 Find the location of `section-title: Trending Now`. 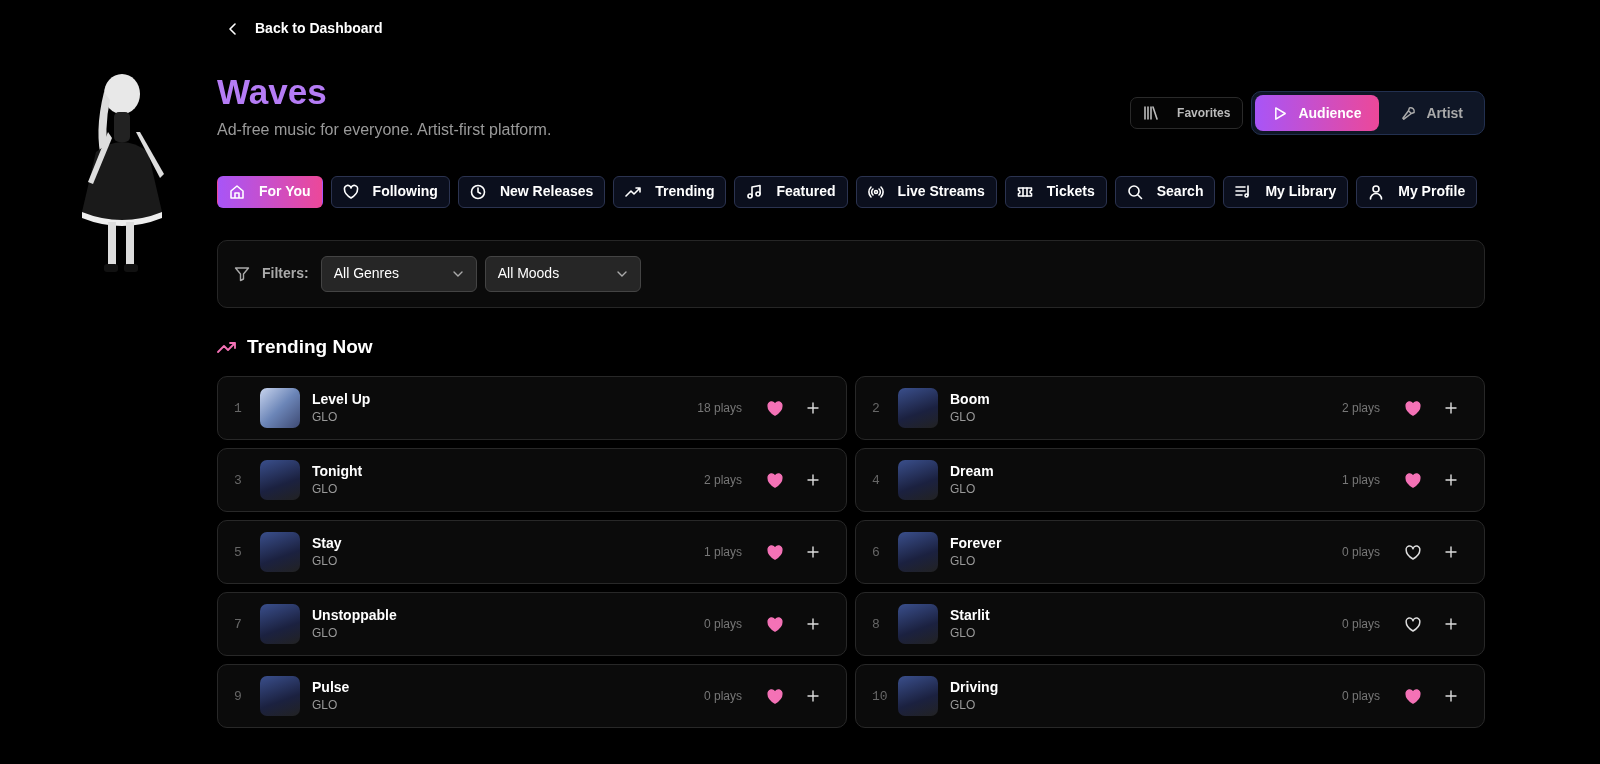

section-title: Trending Now is located at coordinates (310, 347).